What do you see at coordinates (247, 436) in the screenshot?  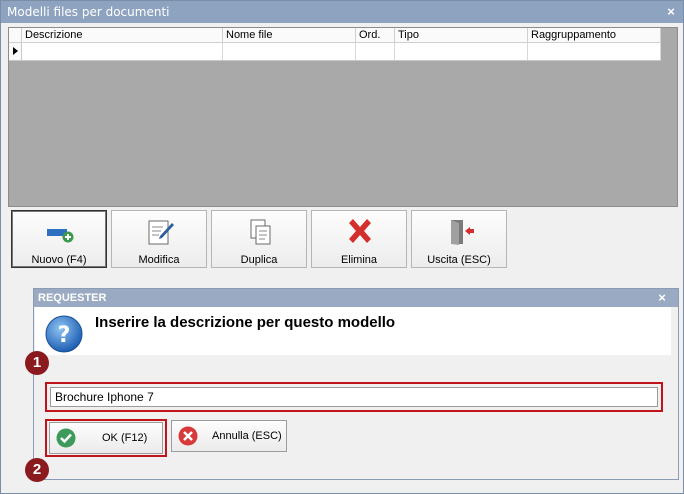 I see `cancel-button-label: Annulla (ESC)` at bounding box center [247, 436].